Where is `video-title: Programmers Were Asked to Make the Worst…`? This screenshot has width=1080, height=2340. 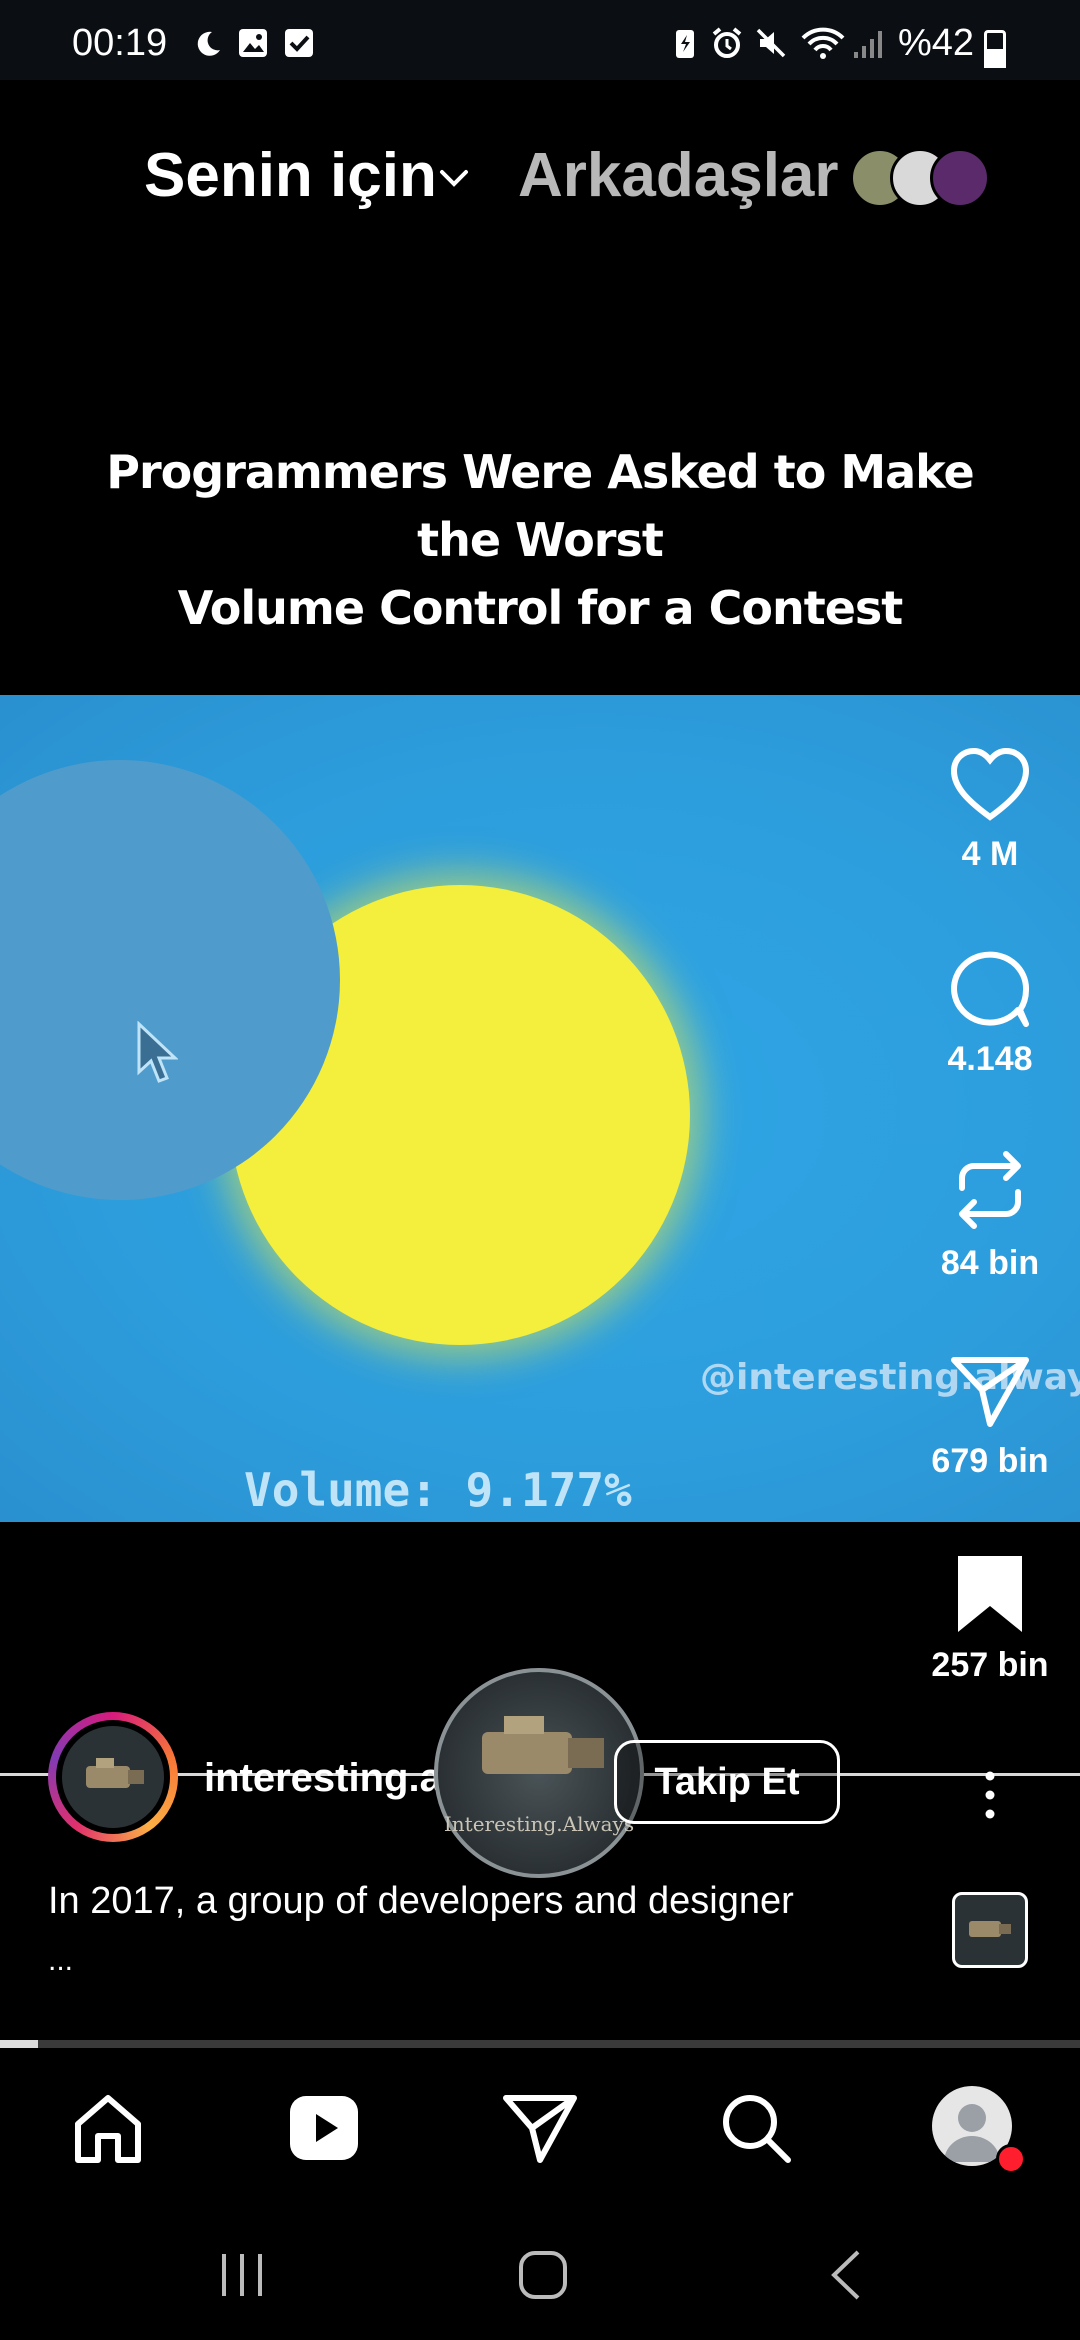
video-title: Programmers Were Asked to Make the Worst… is located at coordinates (540, 540).